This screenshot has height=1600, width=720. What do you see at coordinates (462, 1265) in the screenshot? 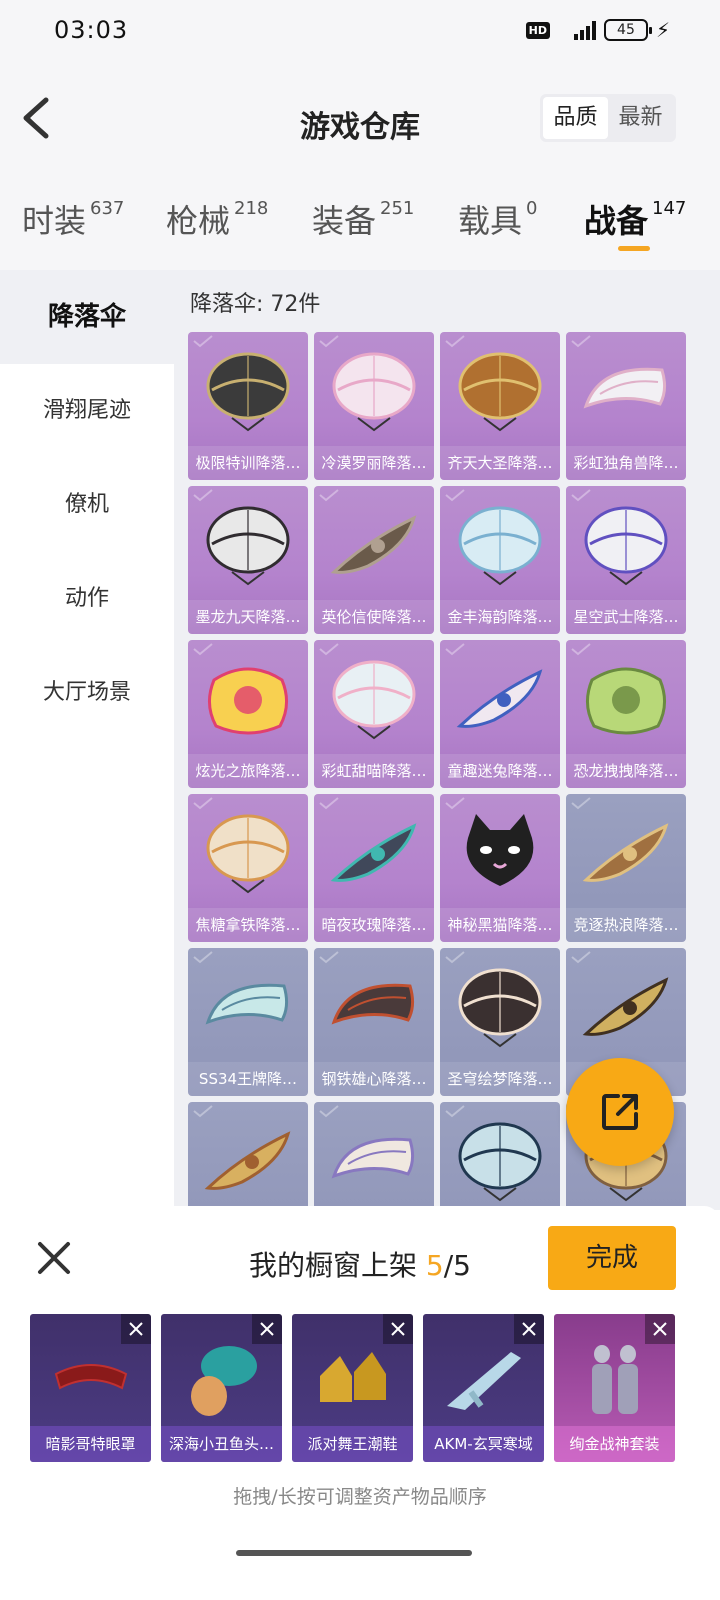
I see `showcase-count-total: 5` at bounding box center [462, 1265].